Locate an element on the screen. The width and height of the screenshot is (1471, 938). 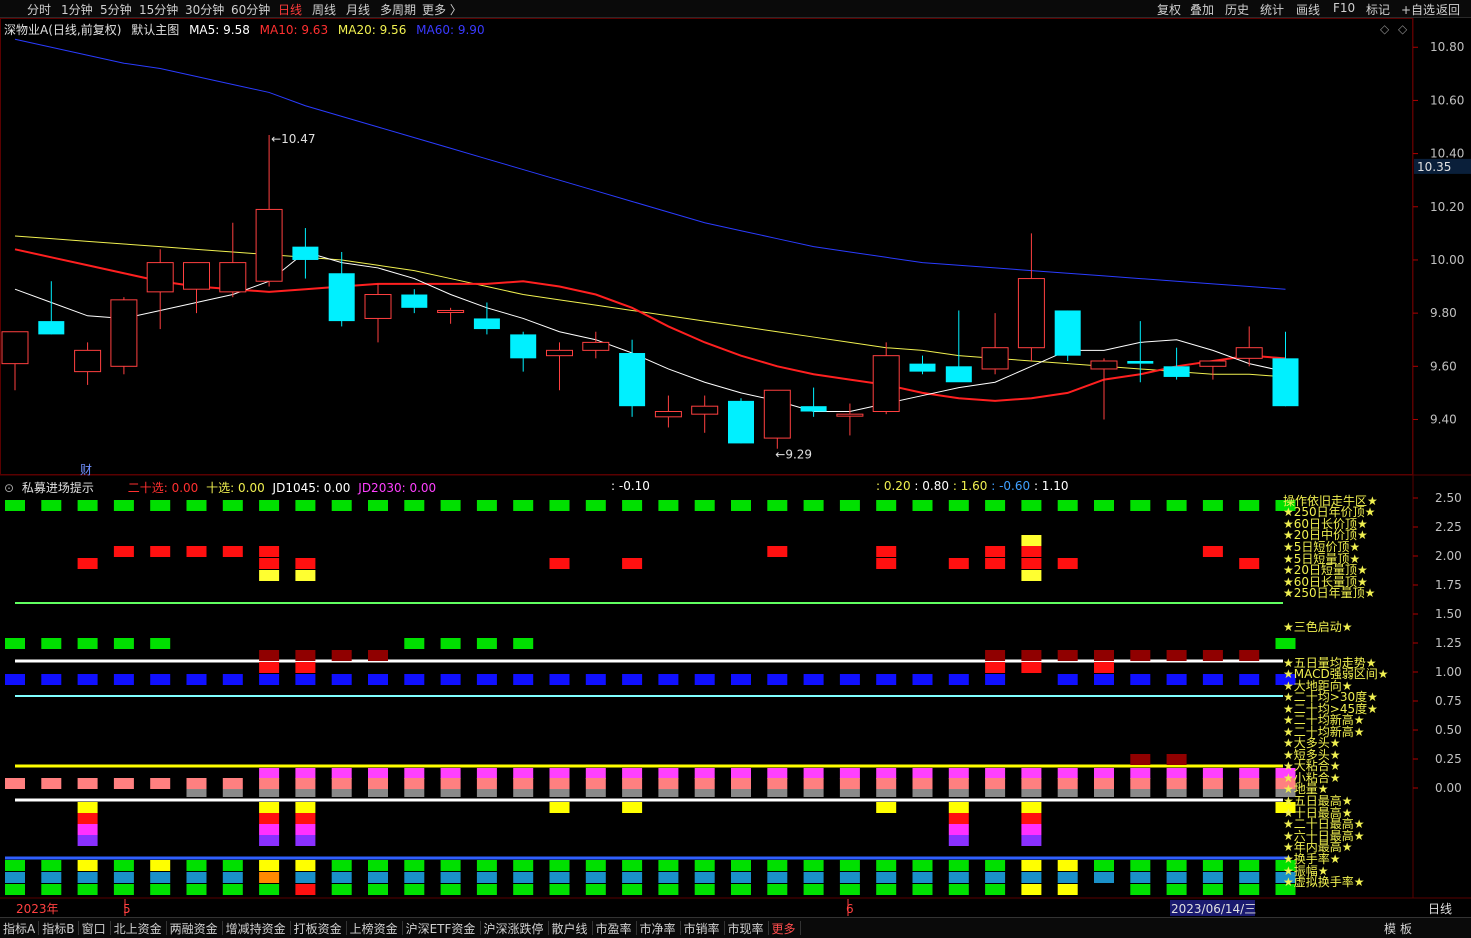
toolbar-button-3: 统计 is located at coordinates (1272, 9).